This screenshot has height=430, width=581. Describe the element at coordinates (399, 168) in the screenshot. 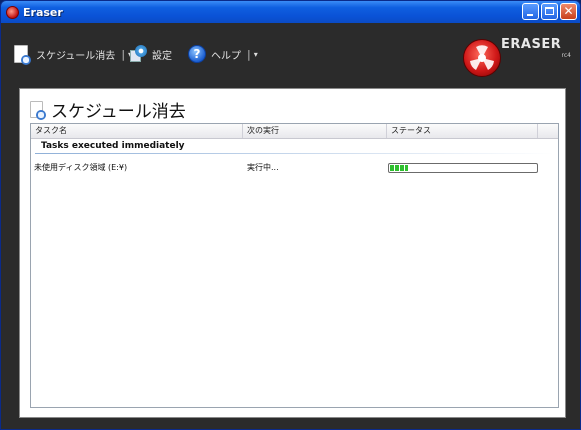

I see `progress-fill` at that location.